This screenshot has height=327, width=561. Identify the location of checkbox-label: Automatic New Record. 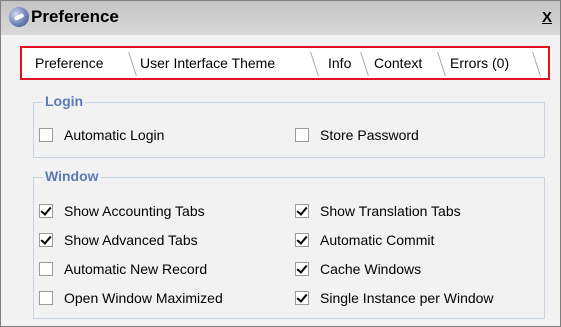
(136, 269).